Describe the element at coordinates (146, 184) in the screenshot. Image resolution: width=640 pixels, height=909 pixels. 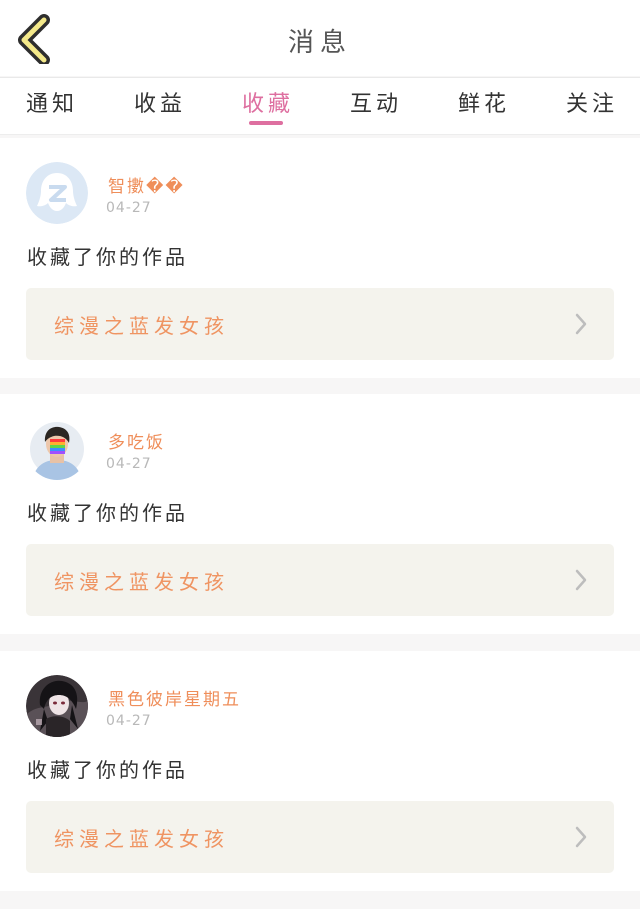
I see `username: 智擻��` at that location.